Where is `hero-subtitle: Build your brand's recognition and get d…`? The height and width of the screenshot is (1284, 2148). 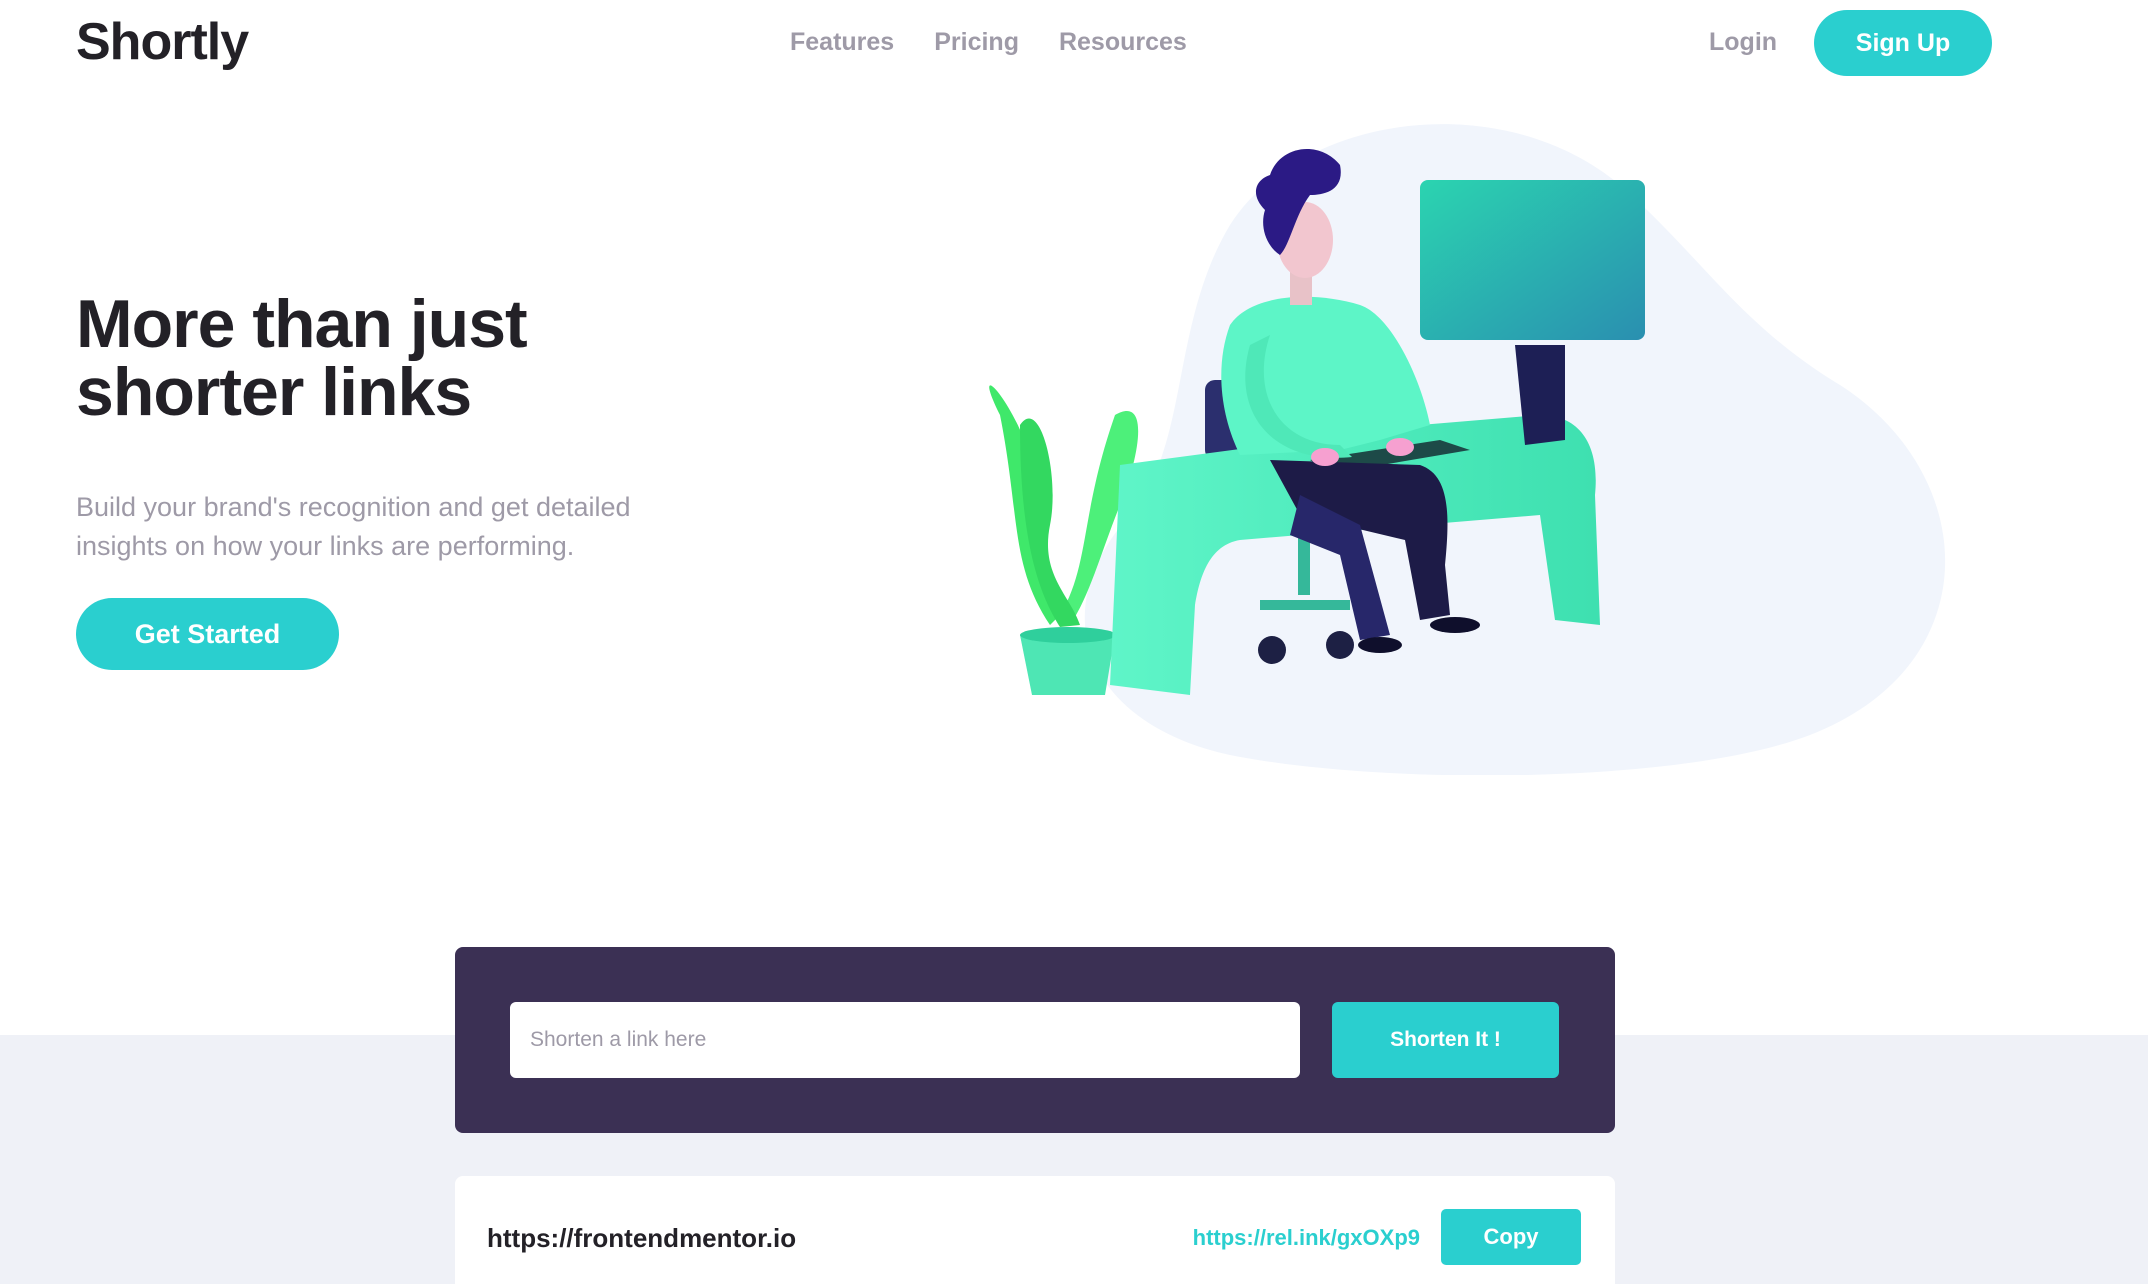
hero-subtitle: Build your brand's recognition and get d… is located at coordinates (353, 526).